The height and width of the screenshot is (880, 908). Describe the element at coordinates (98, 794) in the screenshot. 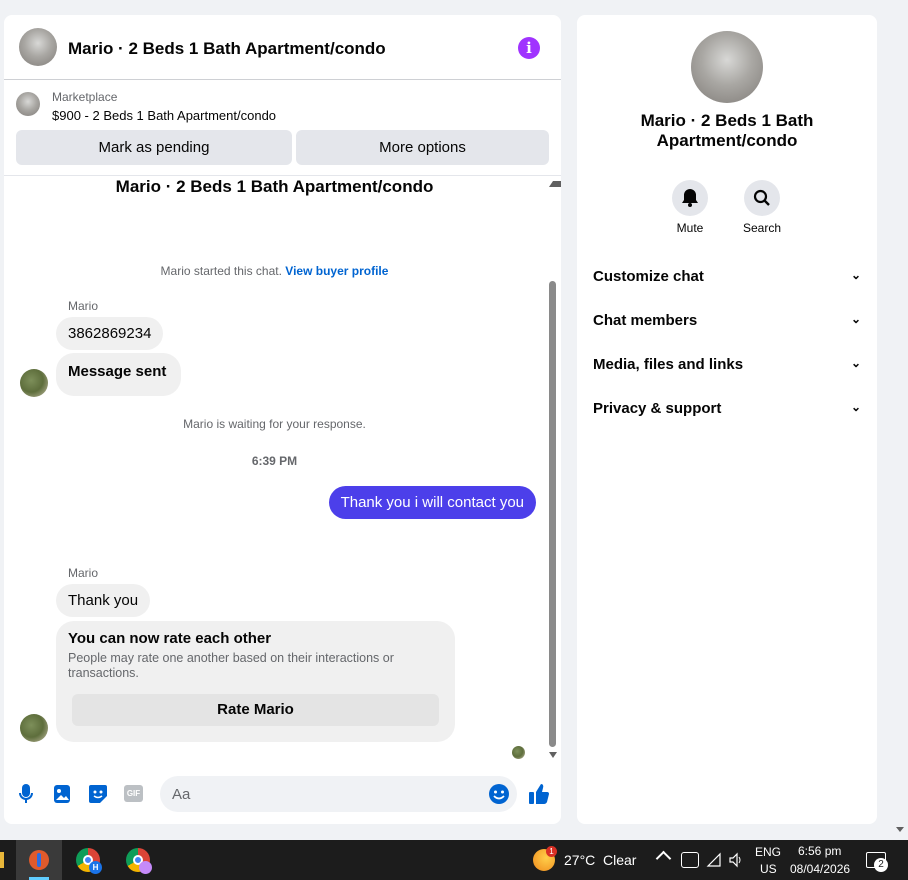

I see `sticker-icon` at that location.